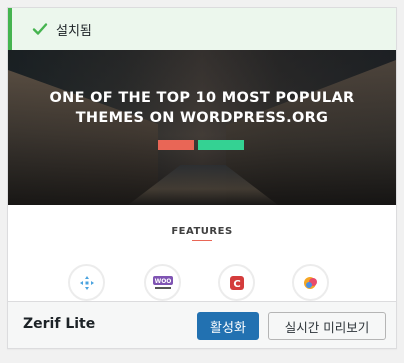  I want to click on theme-name: Zerif Lite, so click(59, 324).